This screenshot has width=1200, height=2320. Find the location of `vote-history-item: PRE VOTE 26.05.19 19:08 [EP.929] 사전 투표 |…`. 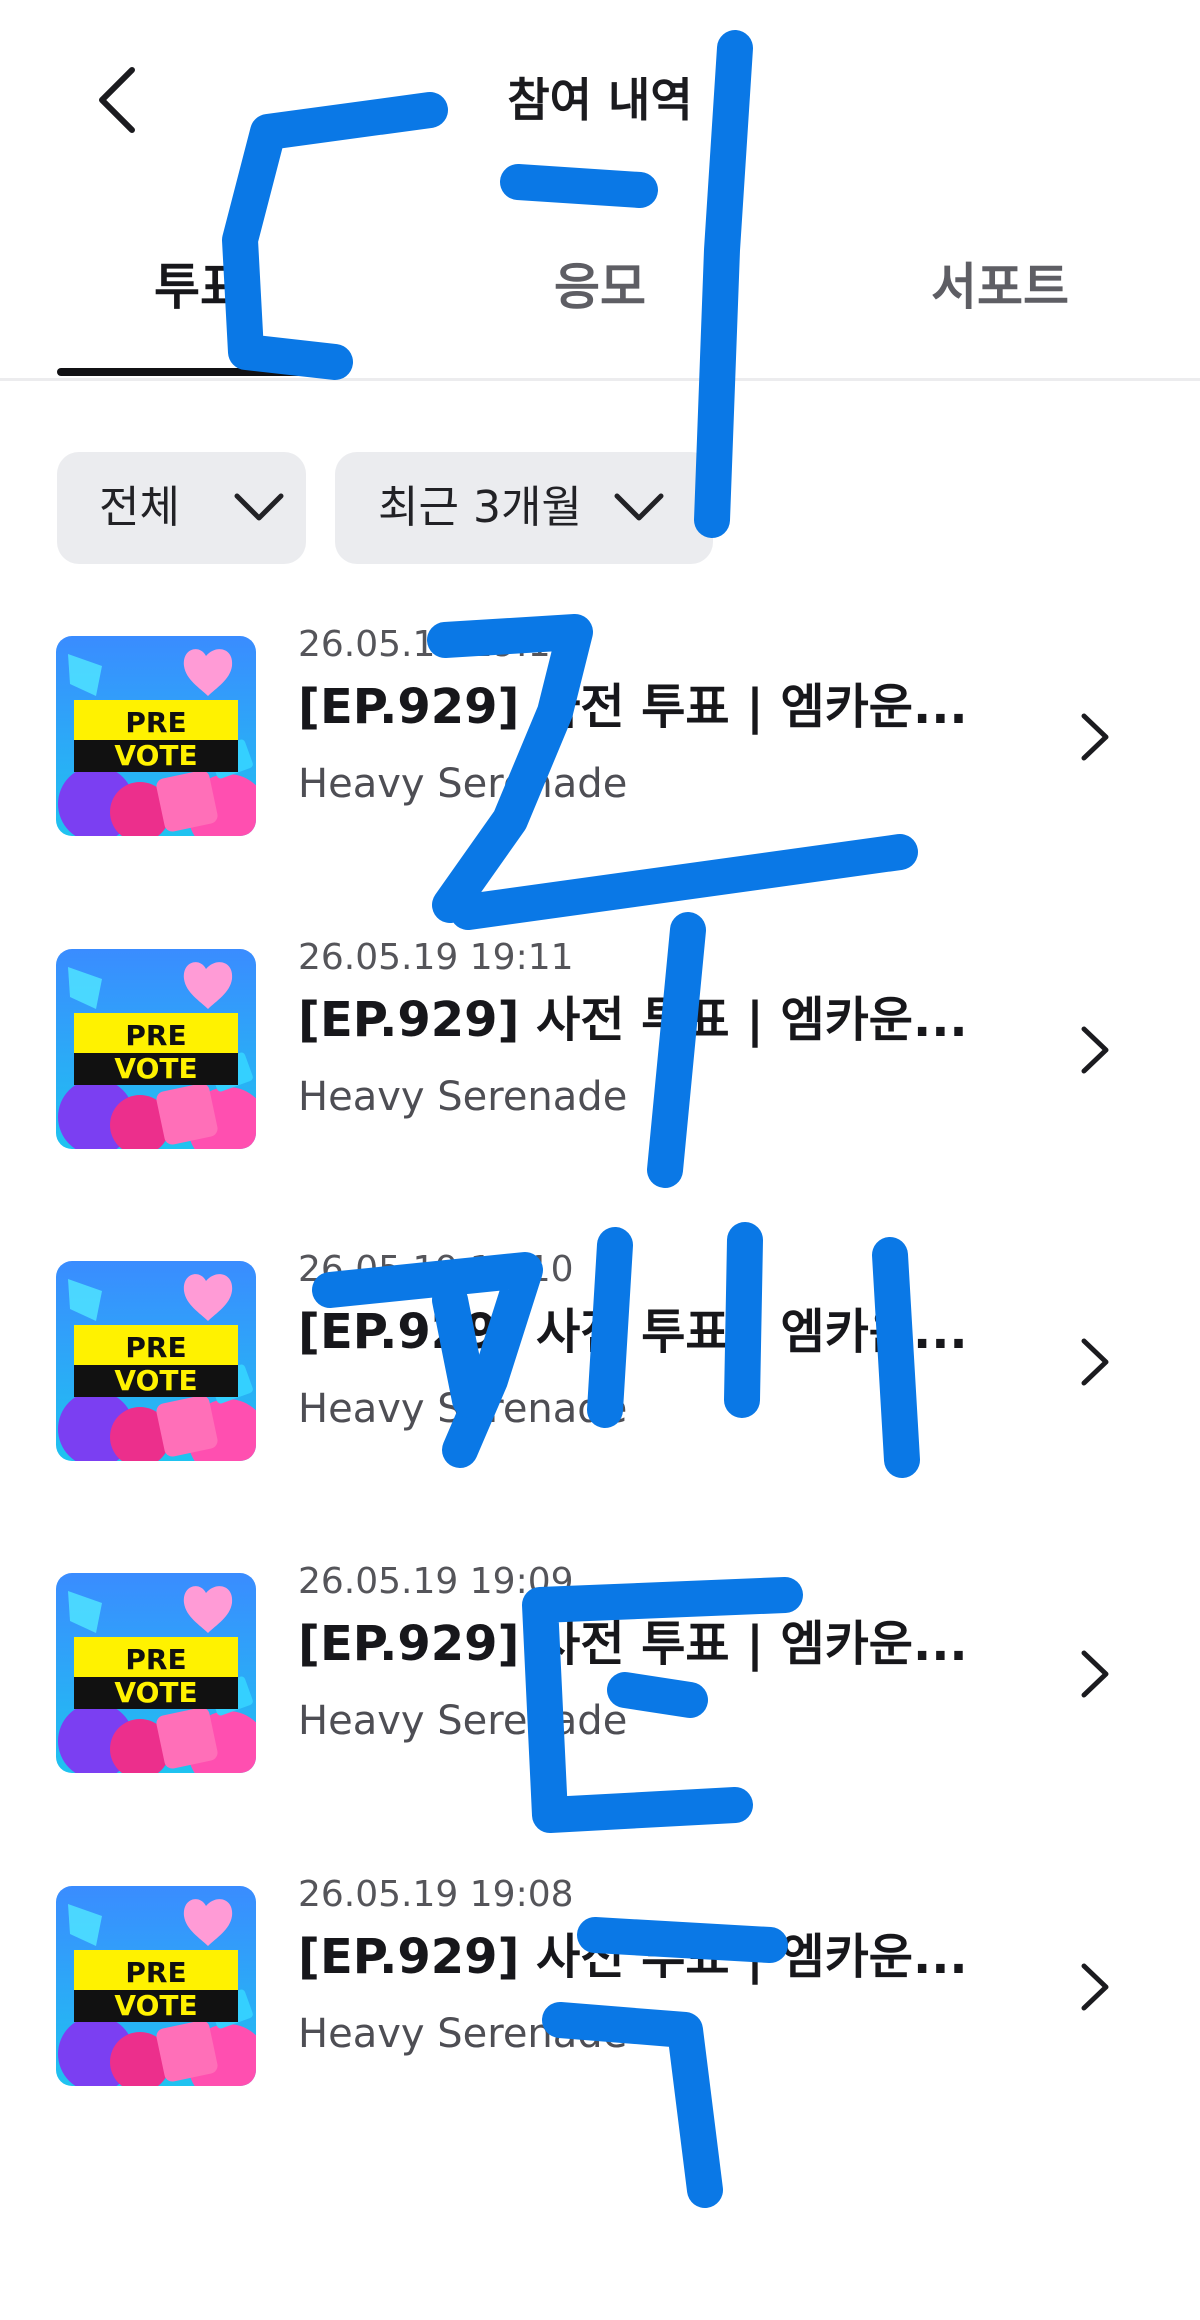

vote-history-item: PRE VOTE 26.05.19 19:08 [EP.929] 사전 투표 |… is located at coordinates (600, 1989).